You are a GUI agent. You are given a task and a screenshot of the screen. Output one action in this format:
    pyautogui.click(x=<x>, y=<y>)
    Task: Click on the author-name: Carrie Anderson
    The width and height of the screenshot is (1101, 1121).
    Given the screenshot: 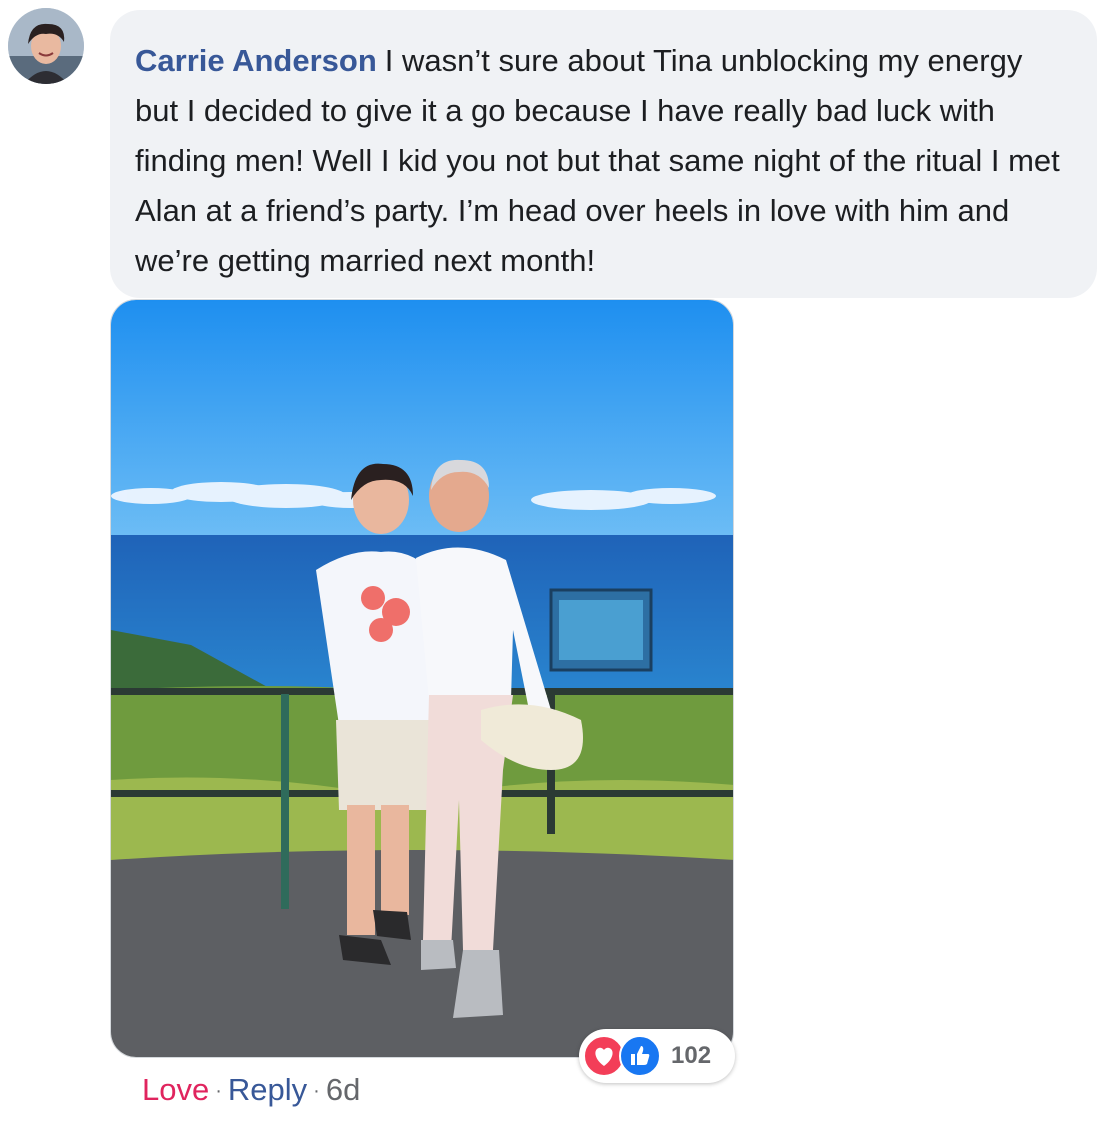 What is the action you would take?
    pyautogui.click(x=256, y=60)
    